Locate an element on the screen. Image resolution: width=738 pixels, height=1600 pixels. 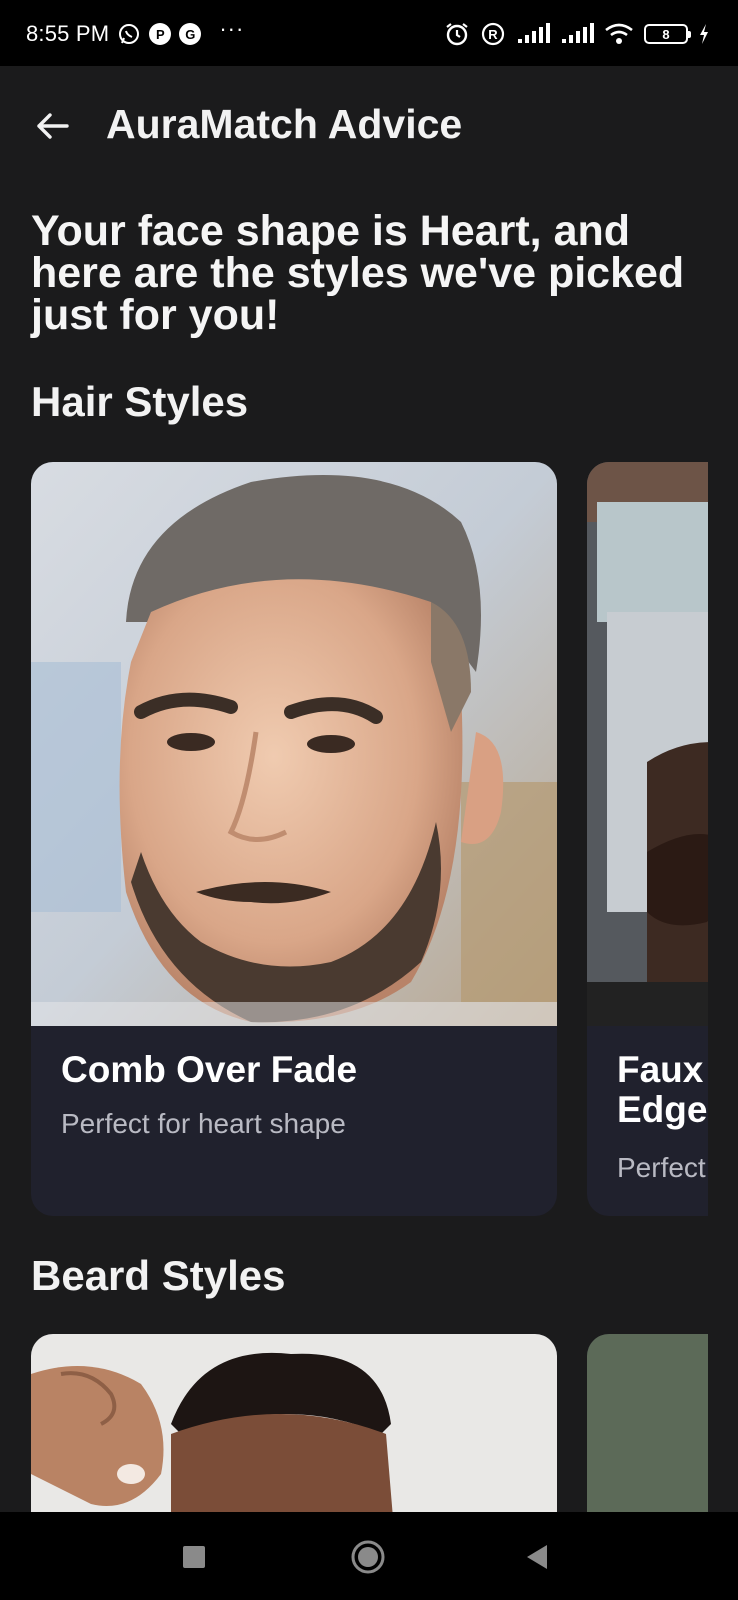
system-nav-bar is located at coordinates (369, 1556).